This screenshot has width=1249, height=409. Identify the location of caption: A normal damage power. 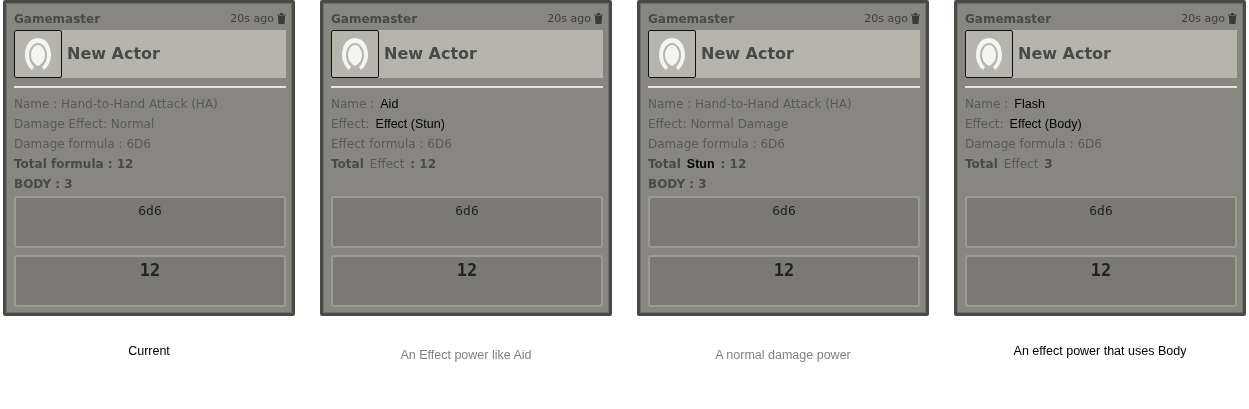
(783, 355).